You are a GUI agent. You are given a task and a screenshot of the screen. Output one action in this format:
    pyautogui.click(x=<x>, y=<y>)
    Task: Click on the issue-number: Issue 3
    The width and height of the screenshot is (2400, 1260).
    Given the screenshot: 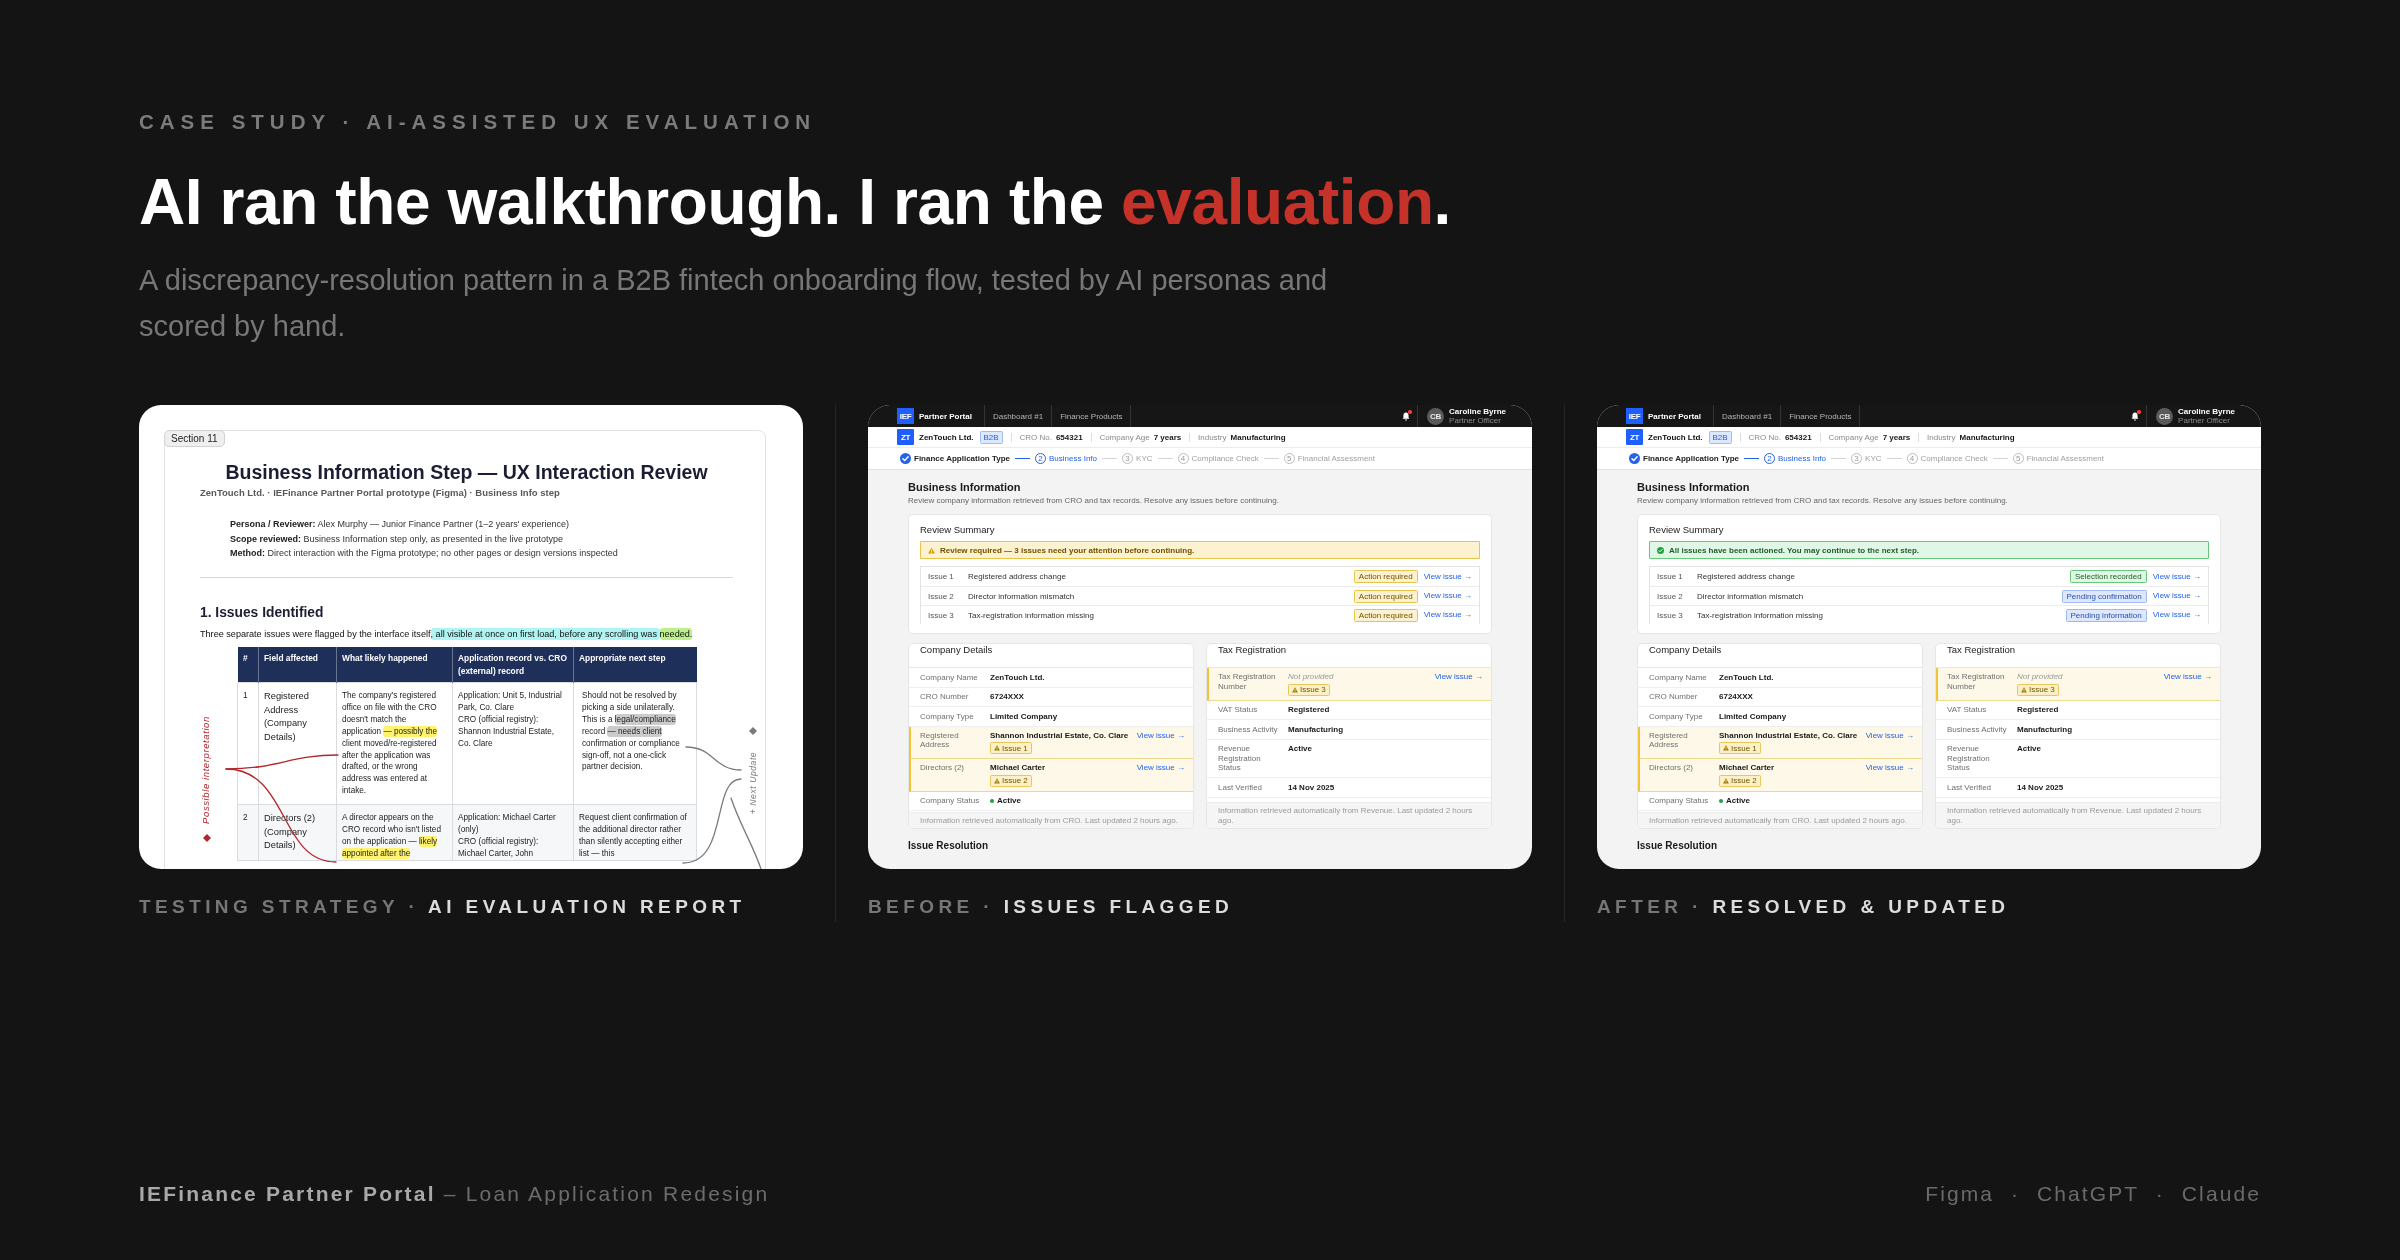 What is the action you would take?
    pyautogui.click(x=1670, y=615)
    